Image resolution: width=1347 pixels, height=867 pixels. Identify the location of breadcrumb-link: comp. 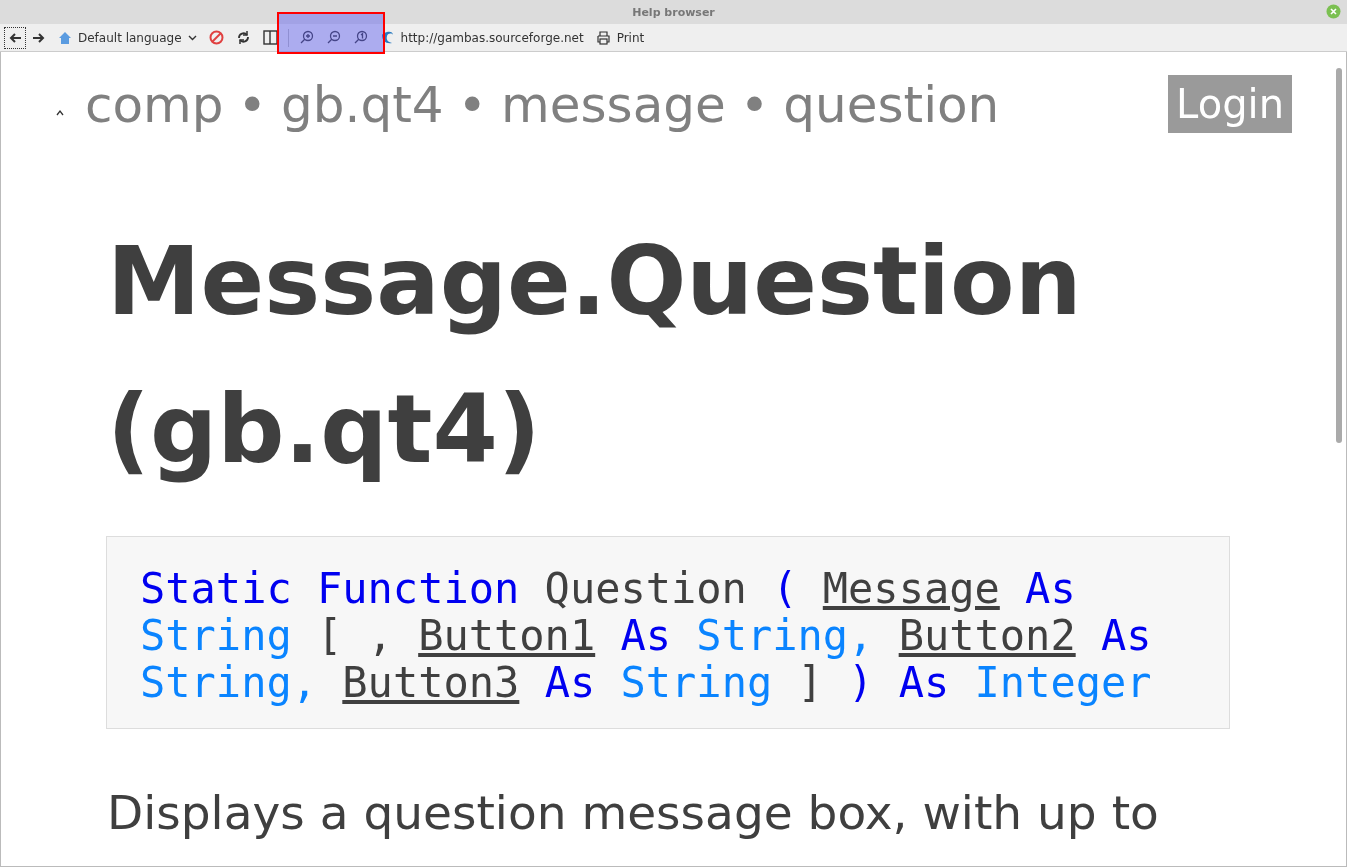
(154, 105).